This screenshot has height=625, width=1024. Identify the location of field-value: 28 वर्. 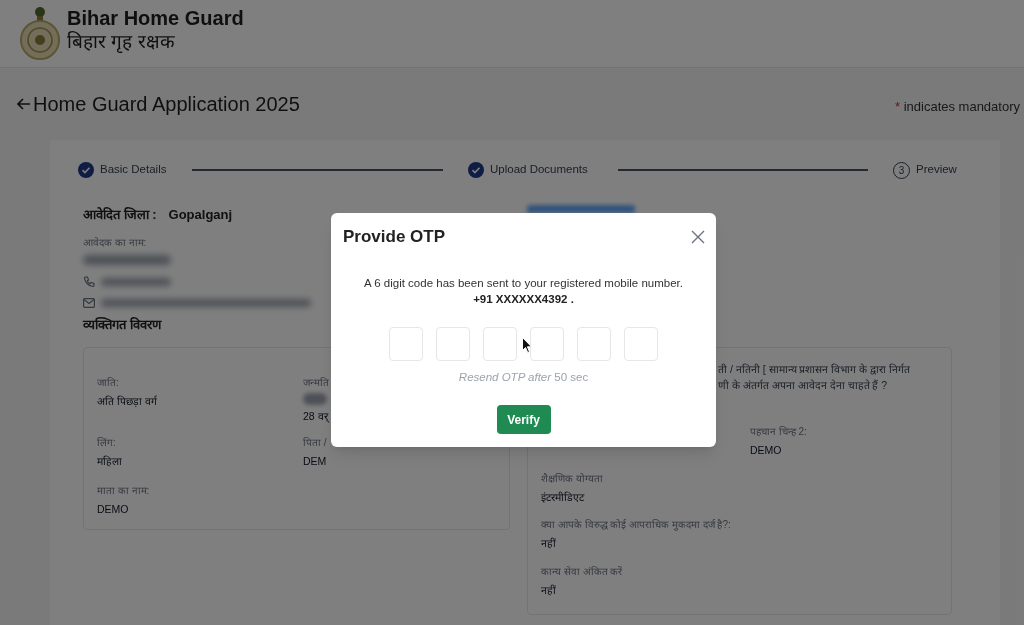
(315, 416).